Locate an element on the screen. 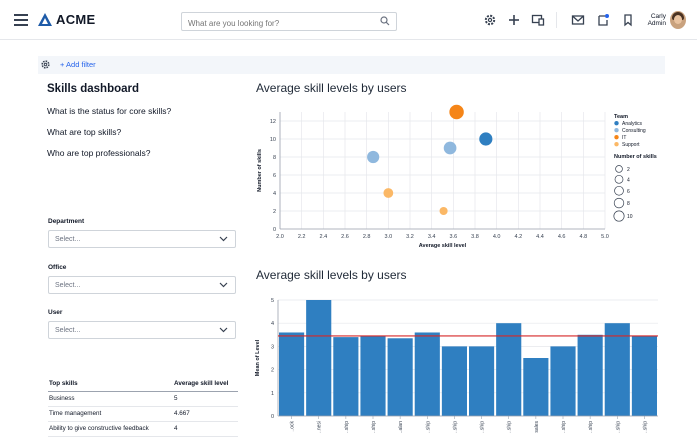 The image size is (697, 437). table-header-row: Top skills Average skill level is located at coordinates (143, 384).